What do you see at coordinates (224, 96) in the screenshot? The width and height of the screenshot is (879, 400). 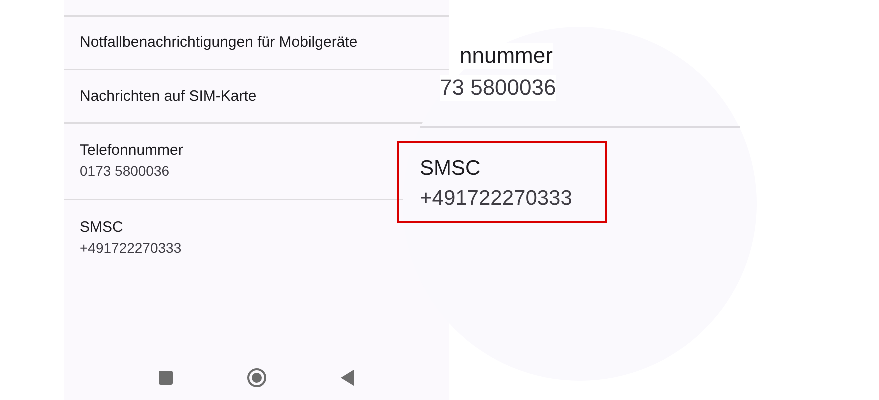 I see `settings-item: Nachrichten auf SIM-Karte` at bounding box center [224, 96].